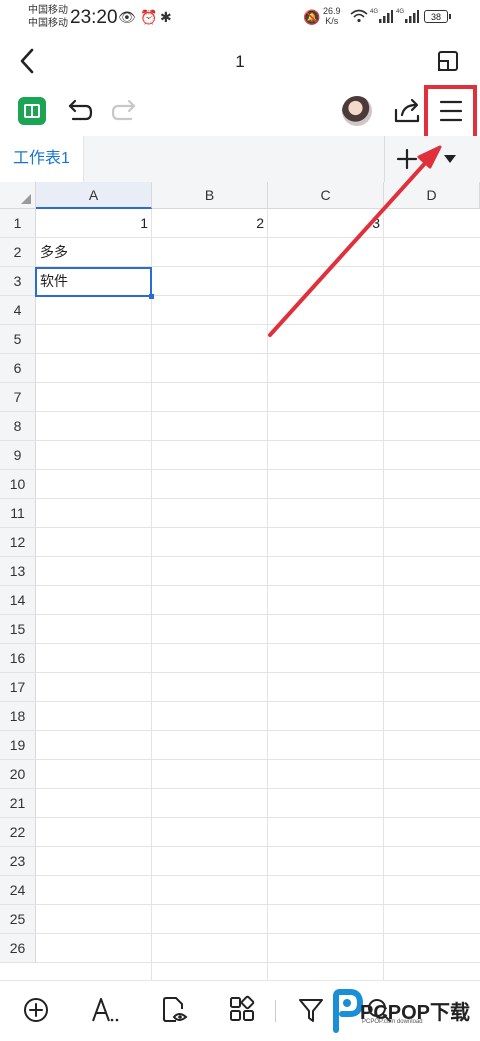  Describe the element at coordinates (18, 832) in the screenshot. I see `row-header-22: 22` at that location.